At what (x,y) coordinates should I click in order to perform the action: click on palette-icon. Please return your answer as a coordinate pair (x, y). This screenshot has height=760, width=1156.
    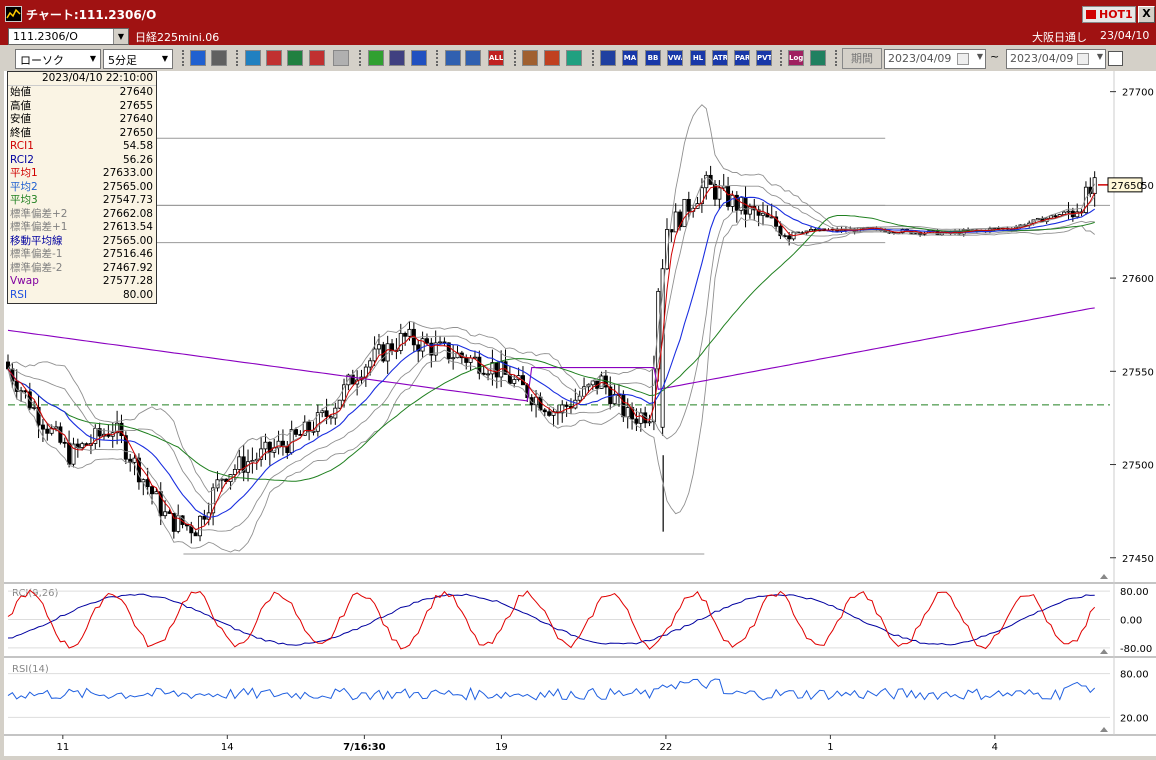
    Looking at the image, I should click on (574, 58).